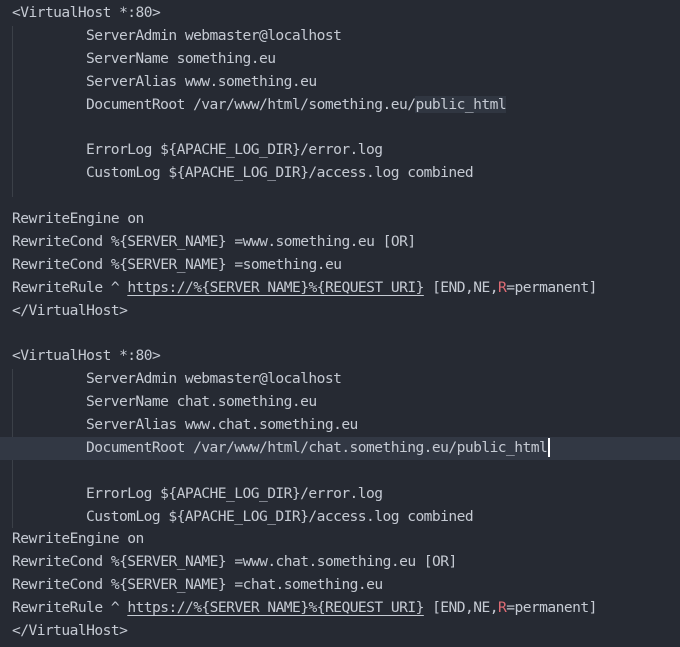 This screenshot has height=647, width=680. I want to click on server-alias-directive: ServerAlias www.chat.something.eu, so click(222, 425).